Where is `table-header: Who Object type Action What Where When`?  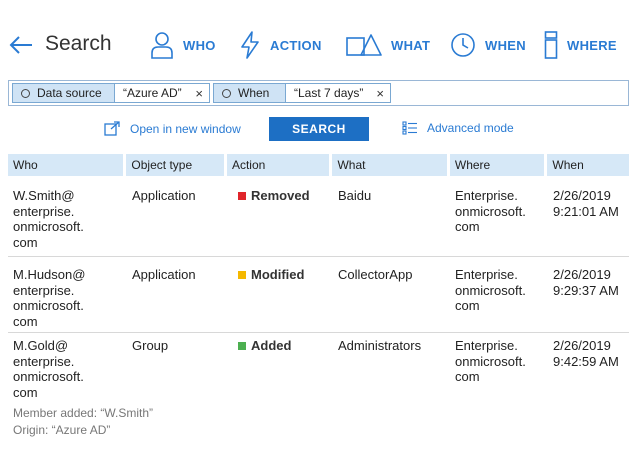 table-header: Who Object type Action What Where When is located at coordinates (318, 165).